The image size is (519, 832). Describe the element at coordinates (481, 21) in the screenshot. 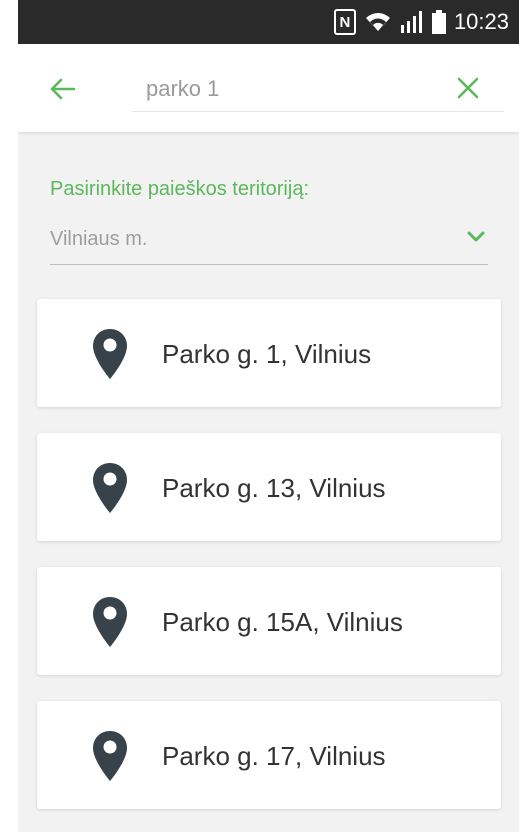

I see `status-time: 10:23` at that location.